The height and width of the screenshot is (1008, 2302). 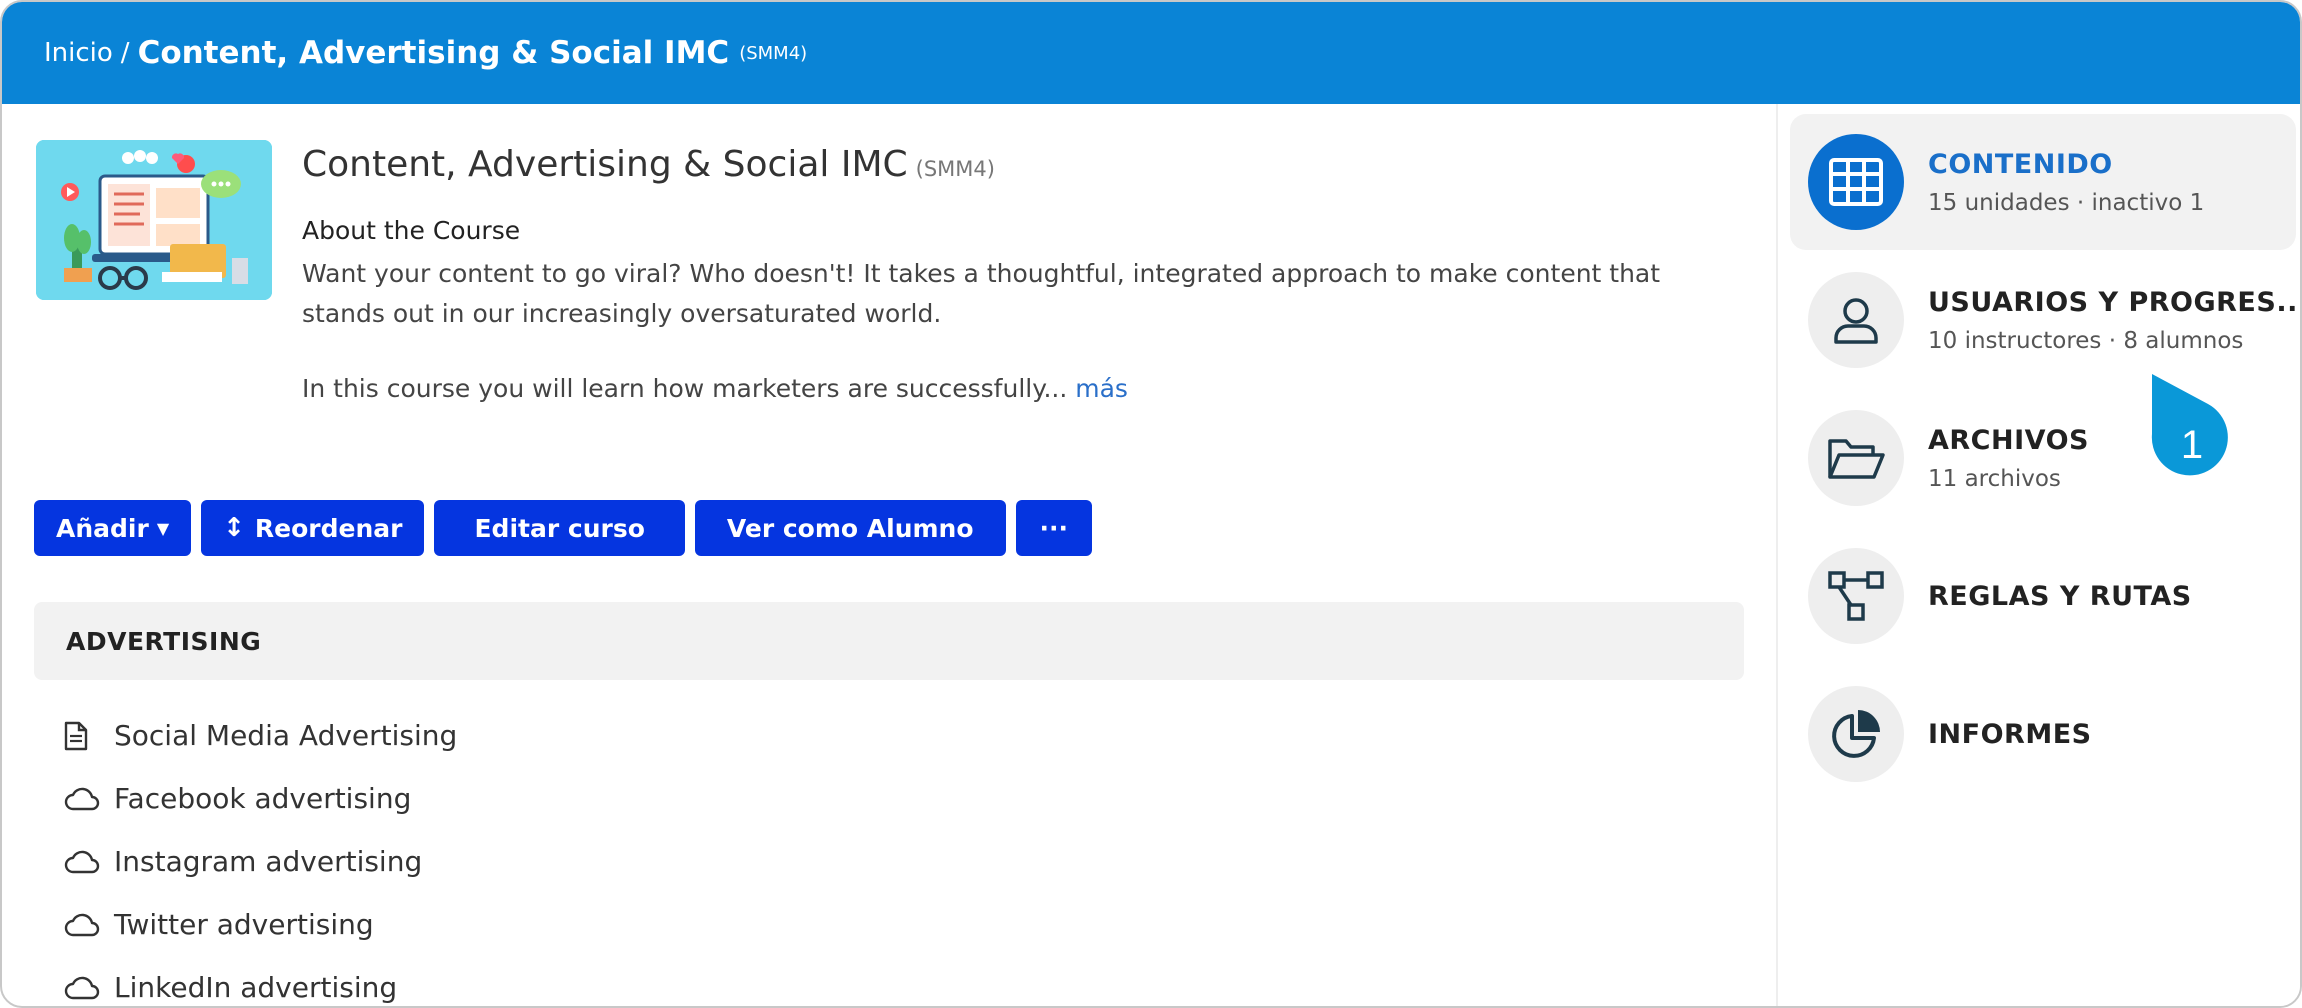 I want to click on course-title-text: Content, Advertising & Social IMC, so click(x=605, y=164).